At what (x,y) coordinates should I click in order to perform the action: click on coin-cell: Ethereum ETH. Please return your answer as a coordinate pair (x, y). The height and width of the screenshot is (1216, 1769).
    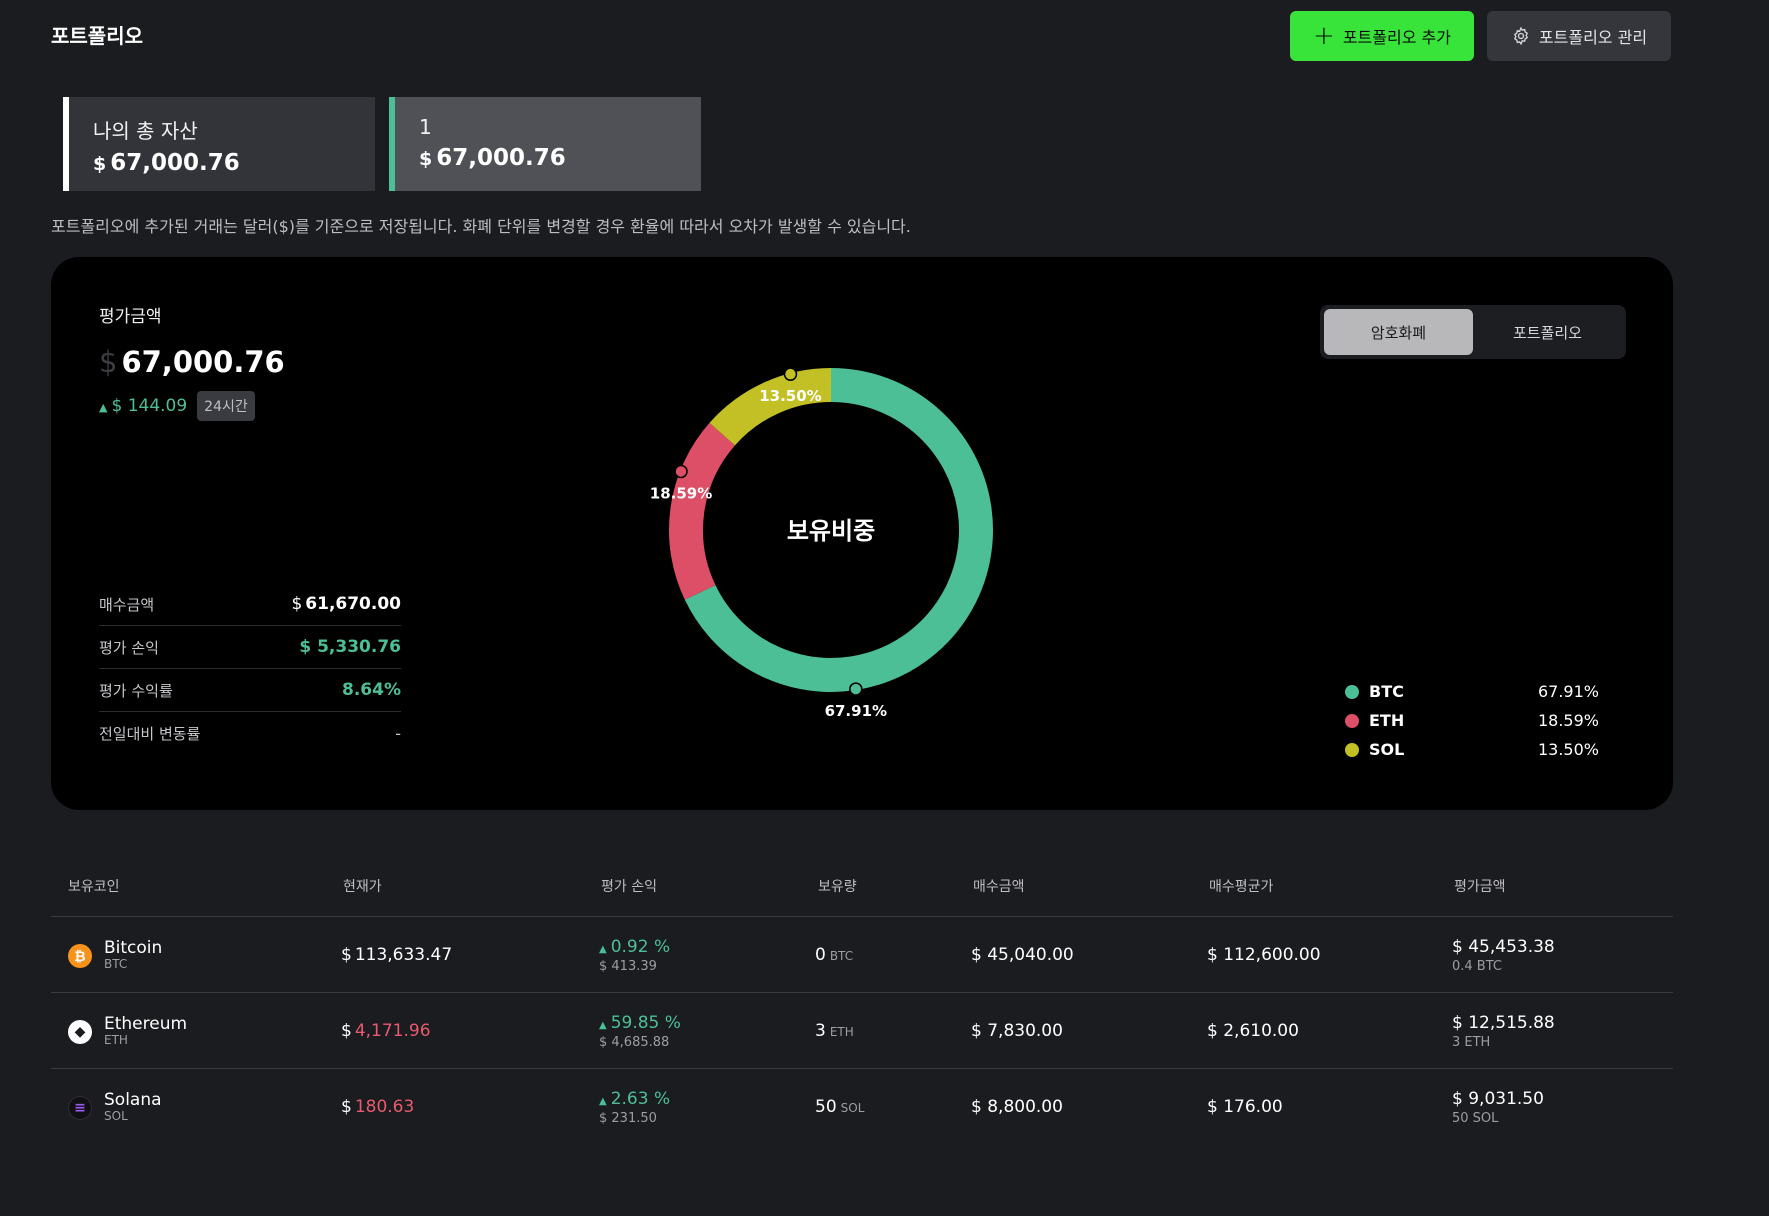
    Looking at the image, I should click on (145, 1031).